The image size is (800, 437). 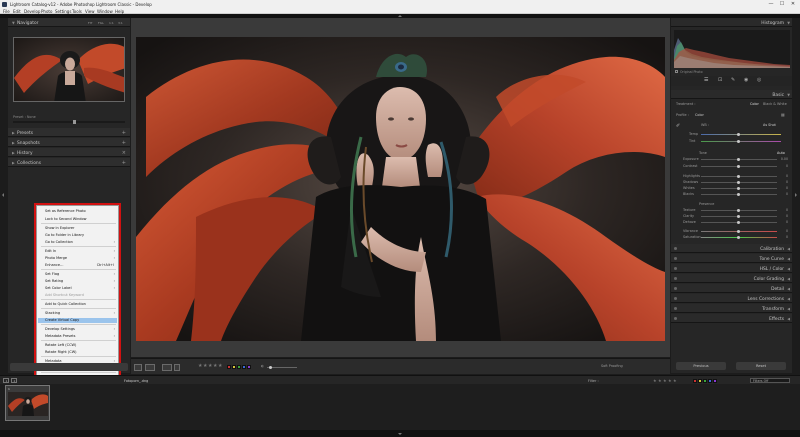 What do you see at coordinates (69, 142) in the screenshot?
I see `snapshots-header: ▶ Snapshots +` at bounding box center [69, 142].